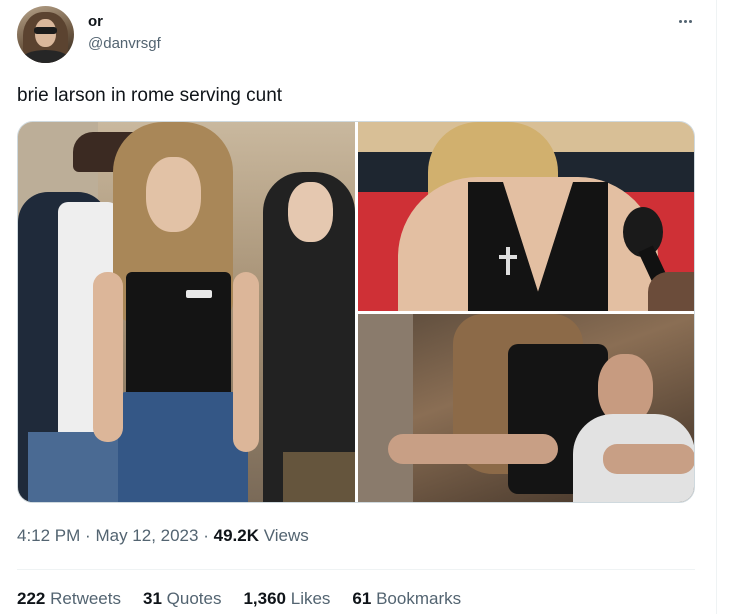 Image resolution: width=729 pixels, height=614 pixels. What do you see at coordinates (146, 535) in the screenshot?
I see `tweet-date: May 12, 2023` at bounding box center [146, 535].